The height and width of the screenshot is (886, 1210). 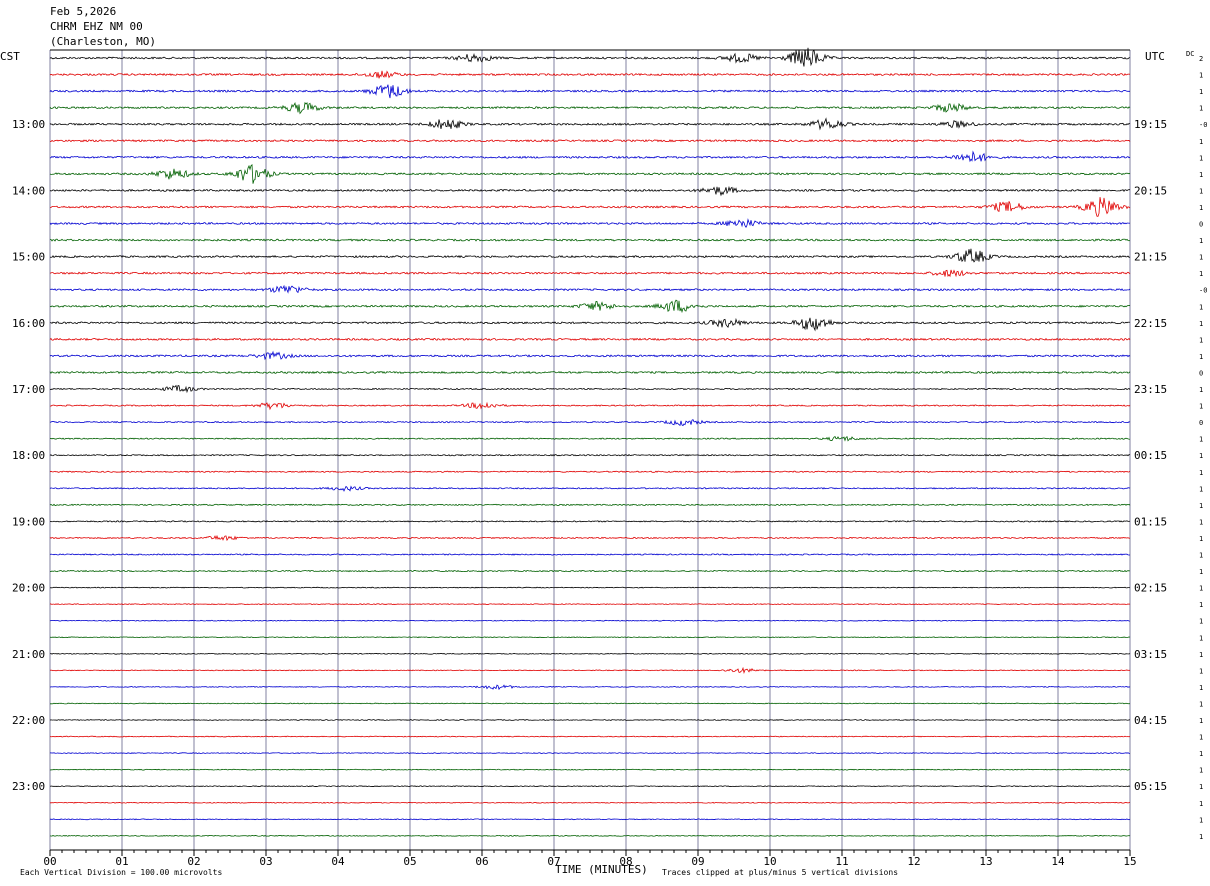 What do you see at coordinates (28, 588) in the screenshot?
I see `left-hour-label: 20:00` at bounding box center [28, 588].